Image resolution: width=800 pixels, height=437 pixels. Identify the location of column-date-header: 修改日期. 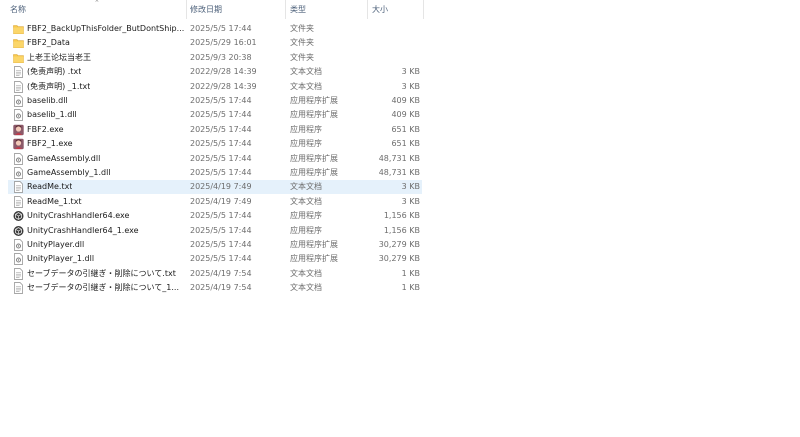
(206, 9).